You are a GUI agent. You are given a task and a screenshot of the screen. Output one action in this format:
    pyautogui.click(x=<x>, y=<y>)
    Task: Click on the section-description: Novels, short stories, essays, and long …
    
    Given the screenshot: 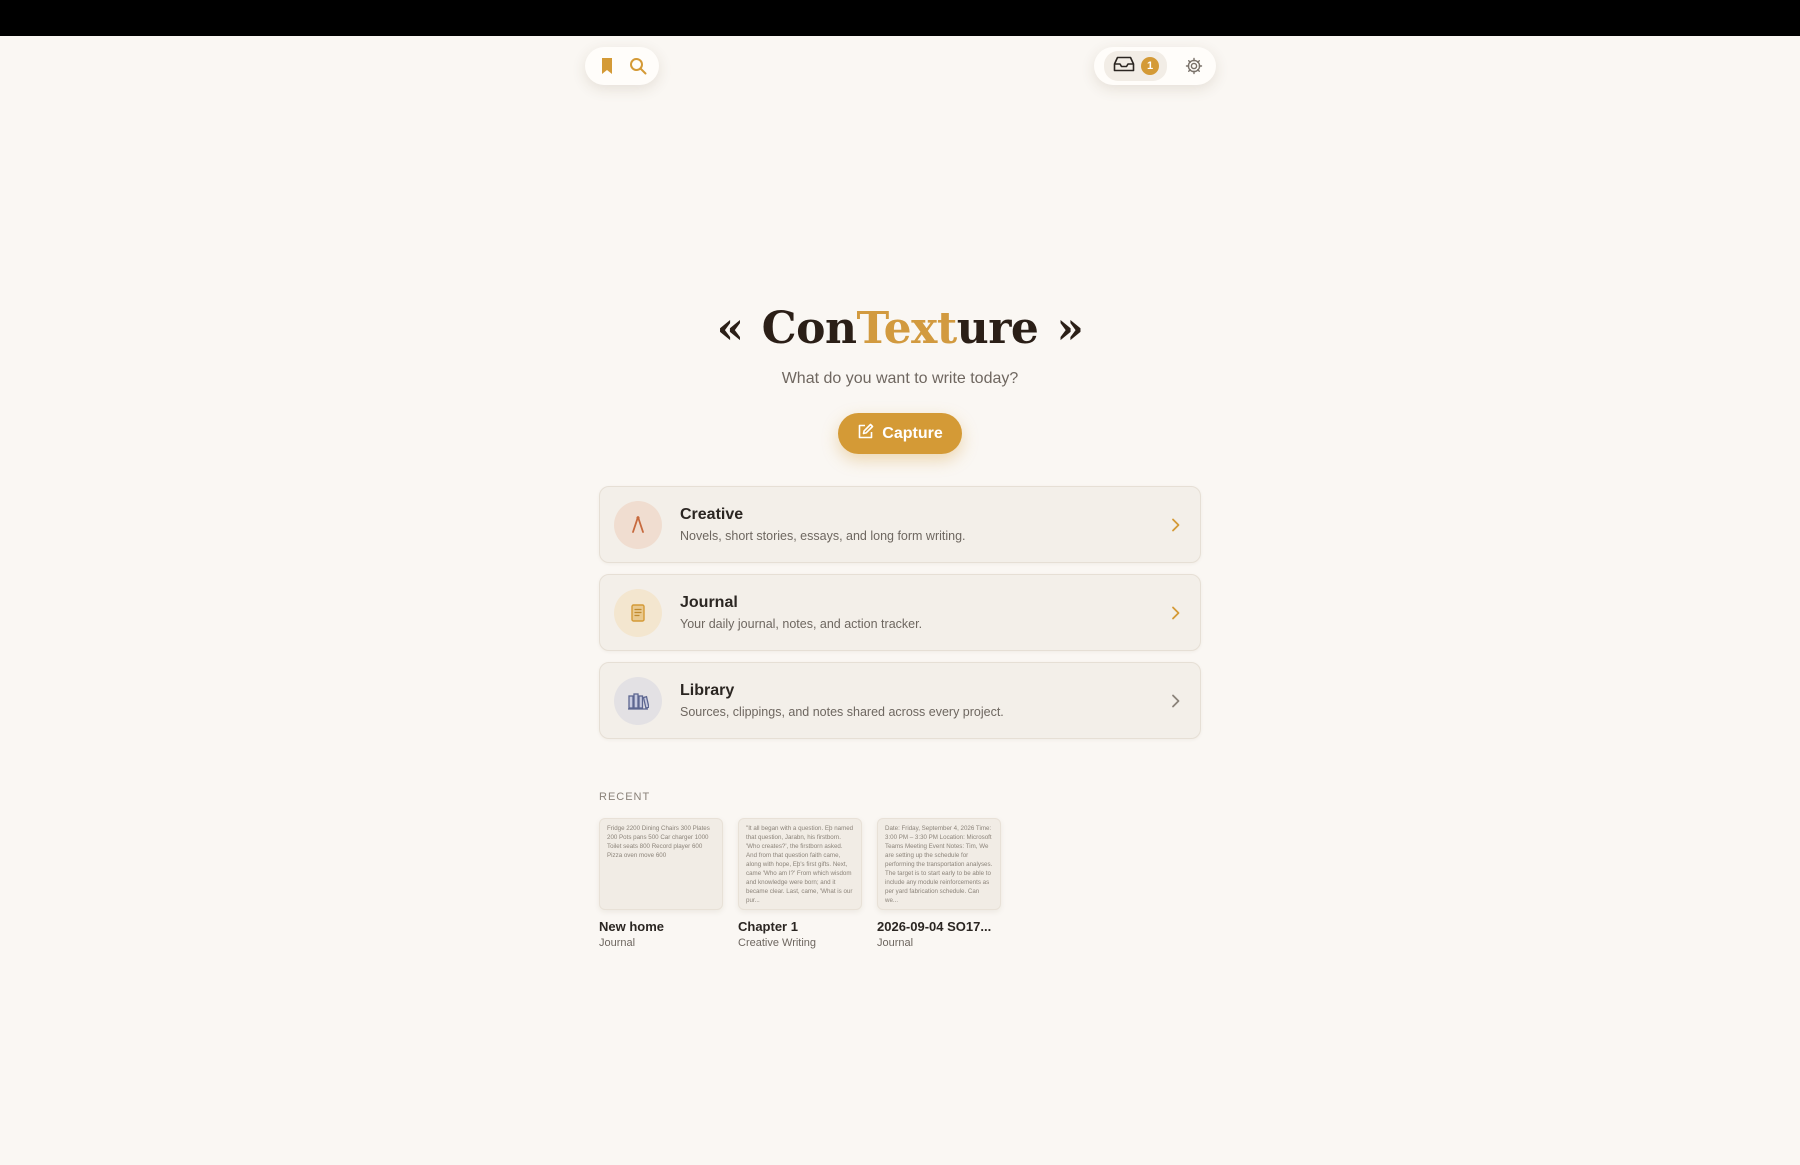 What is the action you would take?
    pyautogui.click(x=823, y=536)
    